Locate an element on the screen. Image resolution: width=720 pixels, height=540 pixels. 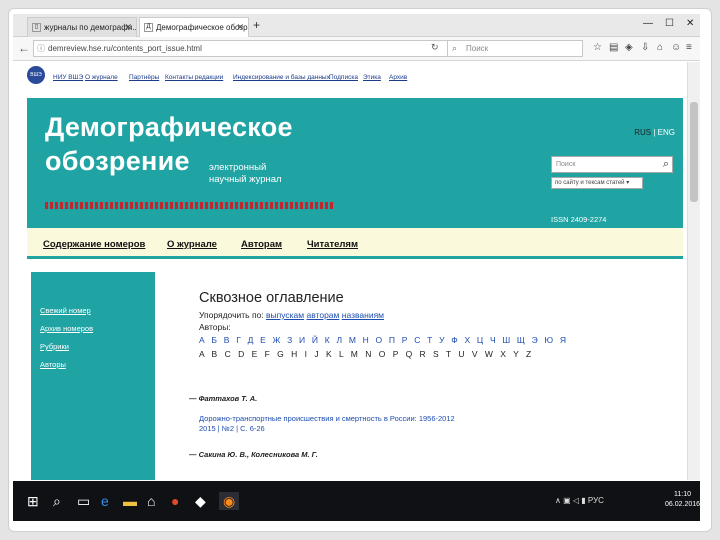
hse-link: НИУ ВШЭ is located at coordinates (68, 77).